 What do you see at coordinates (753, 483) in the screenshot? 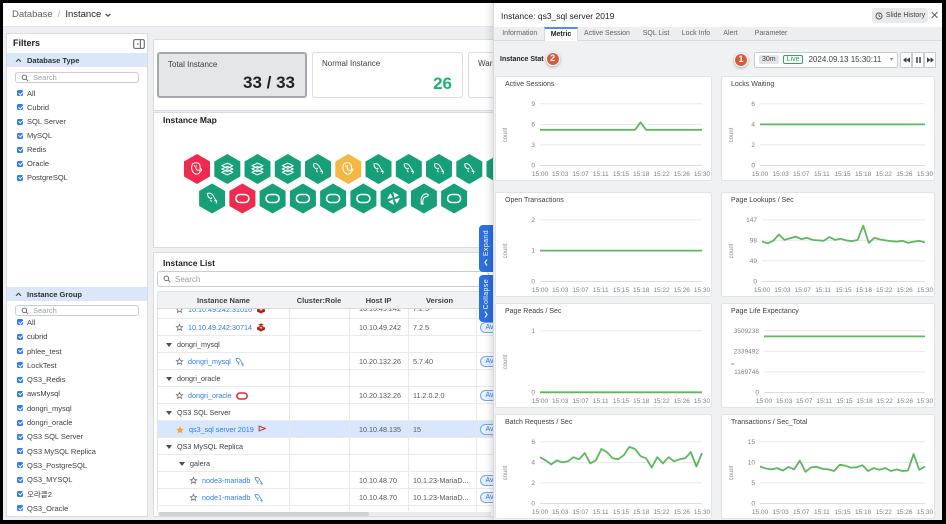
I see `svg-text: 5` at bounding box center [753, 483].